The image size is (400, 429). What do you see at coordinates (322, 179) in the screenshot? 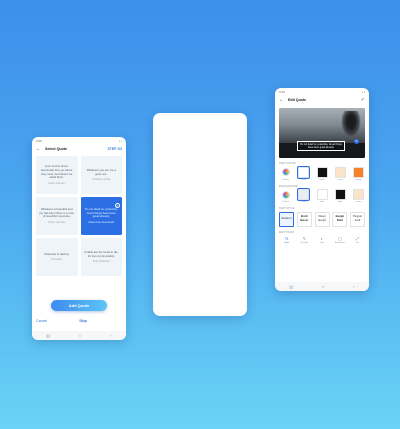
I see `swatch-label: black` at bounding box center [322, 179].